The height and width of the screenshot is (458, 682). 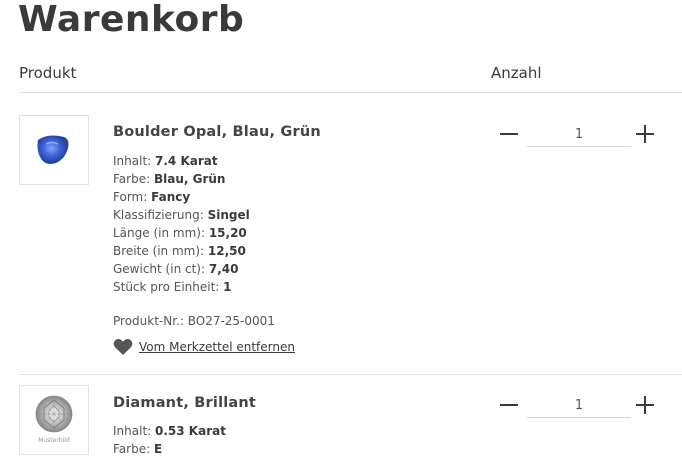 What do you see at coordinates (180, 233) in the screenshot?
I see `property-row: Länge (in mm): 15,20` at bounding box center [180, 233].